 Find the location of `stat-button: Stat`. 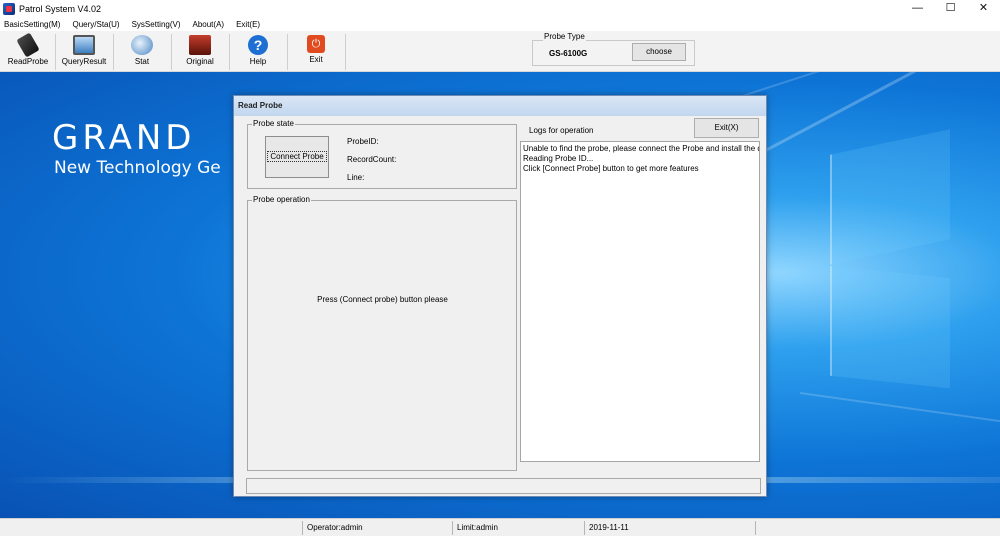

stat-button: Stat is located at coordinates (142, 52).